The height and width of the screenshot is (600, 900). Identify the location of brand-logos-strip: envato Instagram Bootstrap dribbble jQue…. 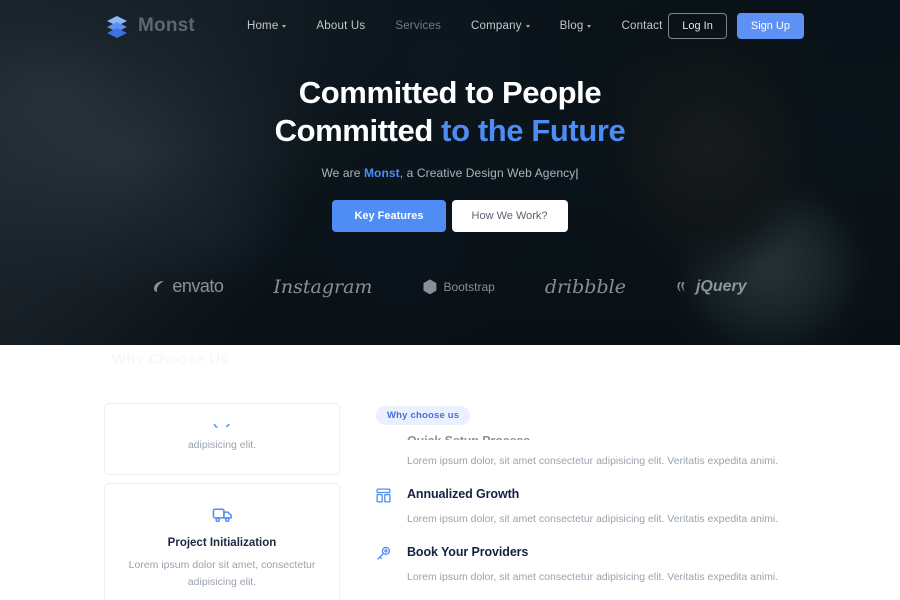
(450, 287).